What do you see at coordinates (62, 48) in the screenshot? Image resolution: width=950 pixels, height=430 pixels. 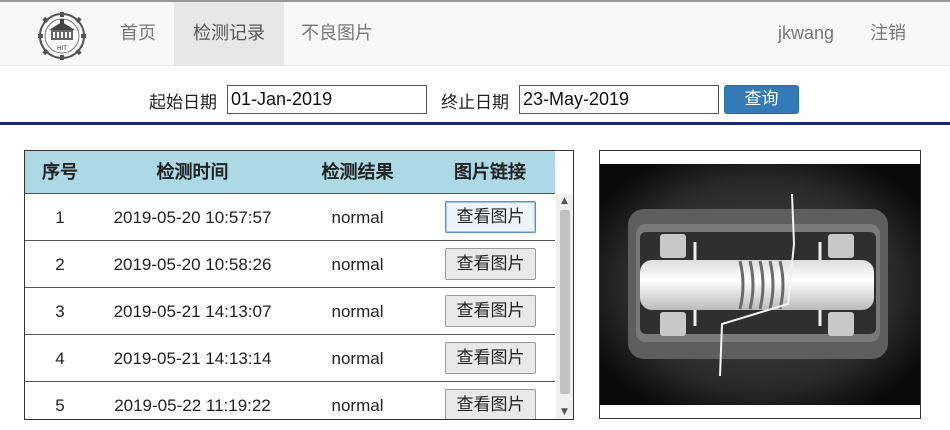 I see `svg-text: HIT` at bounding box center [62, 48].